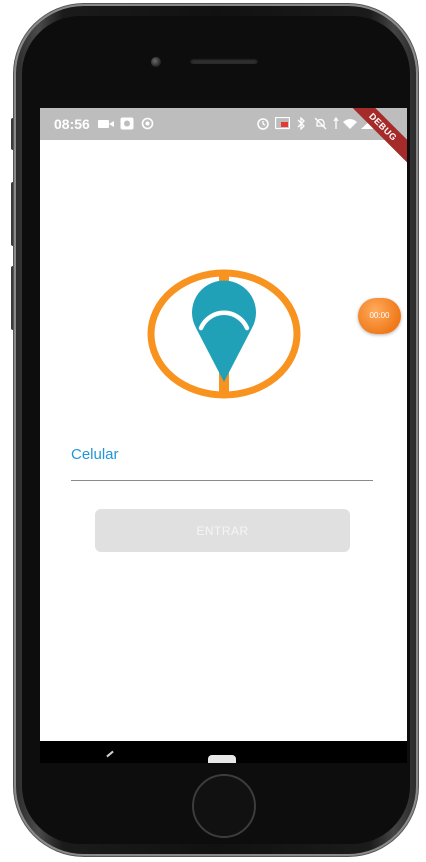 Image resolution: width=426 pixels, height=862 pixels. I want to click on timer-bubble: 00:00, so click(379, 316).